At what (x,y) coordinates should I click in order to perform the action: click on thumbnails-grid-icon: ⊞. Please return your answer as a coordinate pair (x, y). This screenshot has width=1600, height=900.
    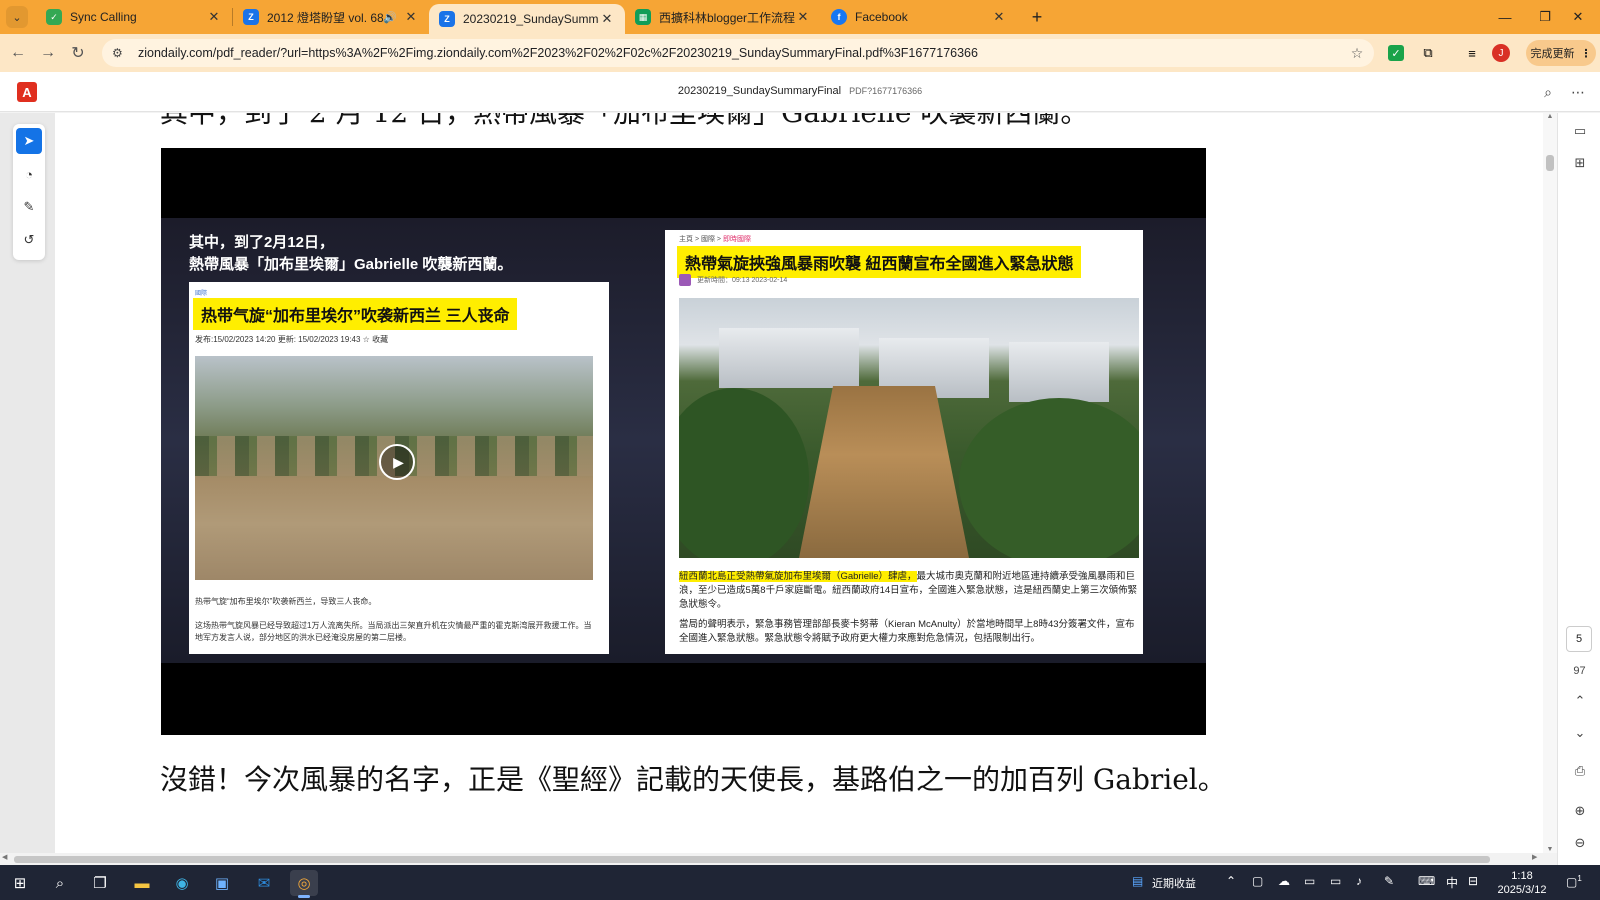
    Looking at the image, I should click on (1580, 163).